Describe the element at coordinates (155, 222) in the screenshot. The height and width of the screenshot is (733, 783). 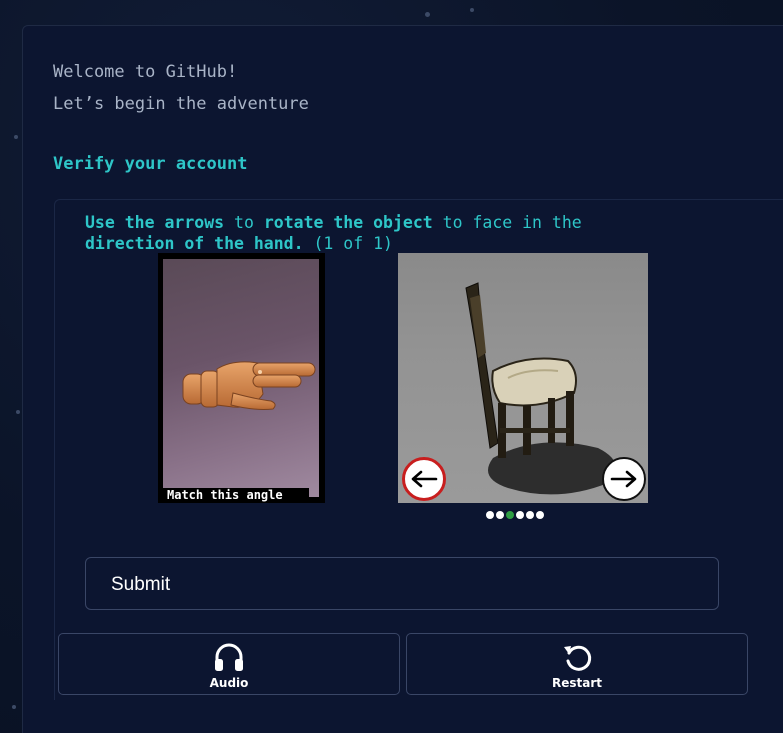
I see `instruction-emphasis: Use the arrows` at that location.